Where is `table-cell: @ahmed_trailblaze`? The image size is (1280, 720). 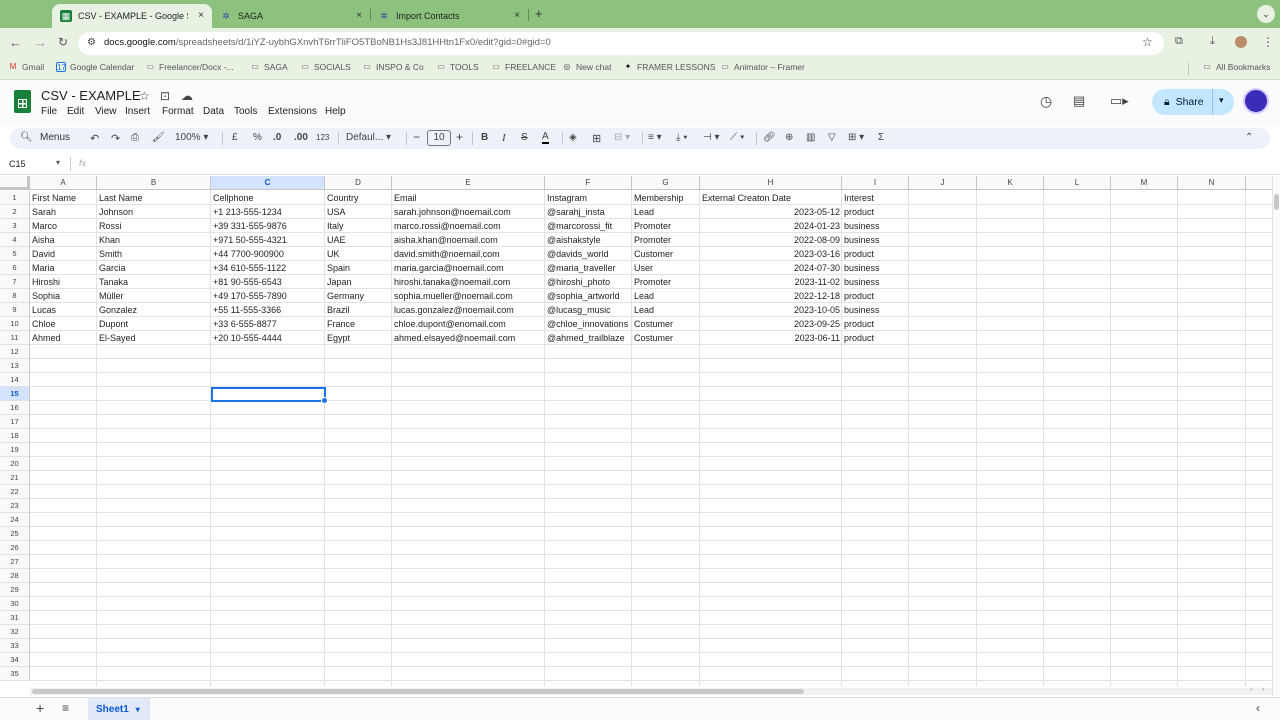 table-cell: @ahmed_trailblaze is located at coordinates (588, 338).